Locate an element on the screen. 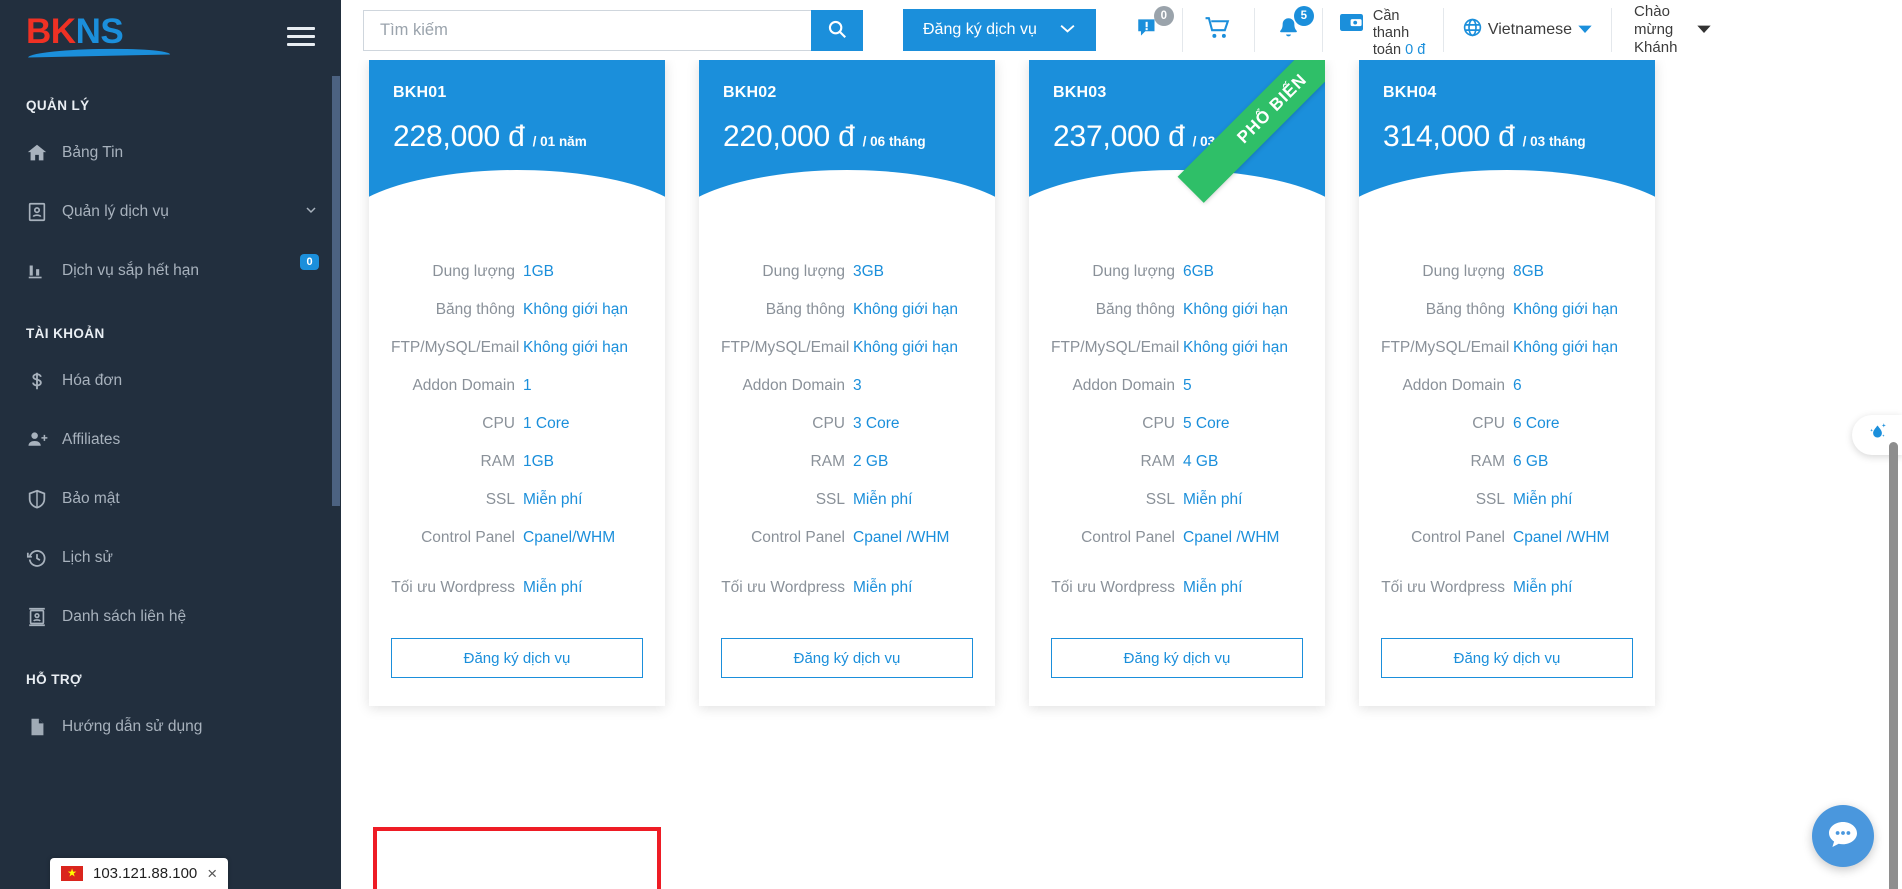 The height and width of the screenshot is (889, 1902). sidebar-item-lich-su: Lịch sử is located at coordinates (170, 557).